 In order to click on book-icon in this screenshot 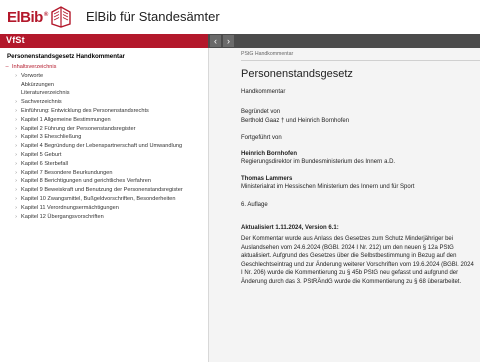, I will do `click(61, 17)`.